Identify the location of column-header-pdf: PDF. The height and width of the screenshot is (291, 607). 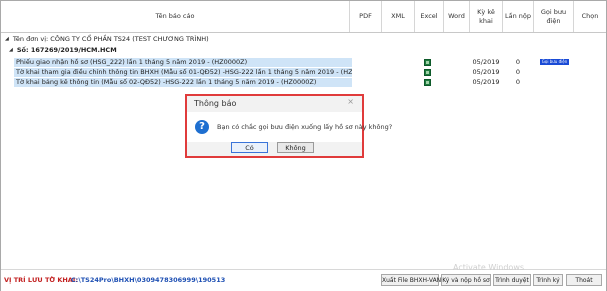
(366, 16).